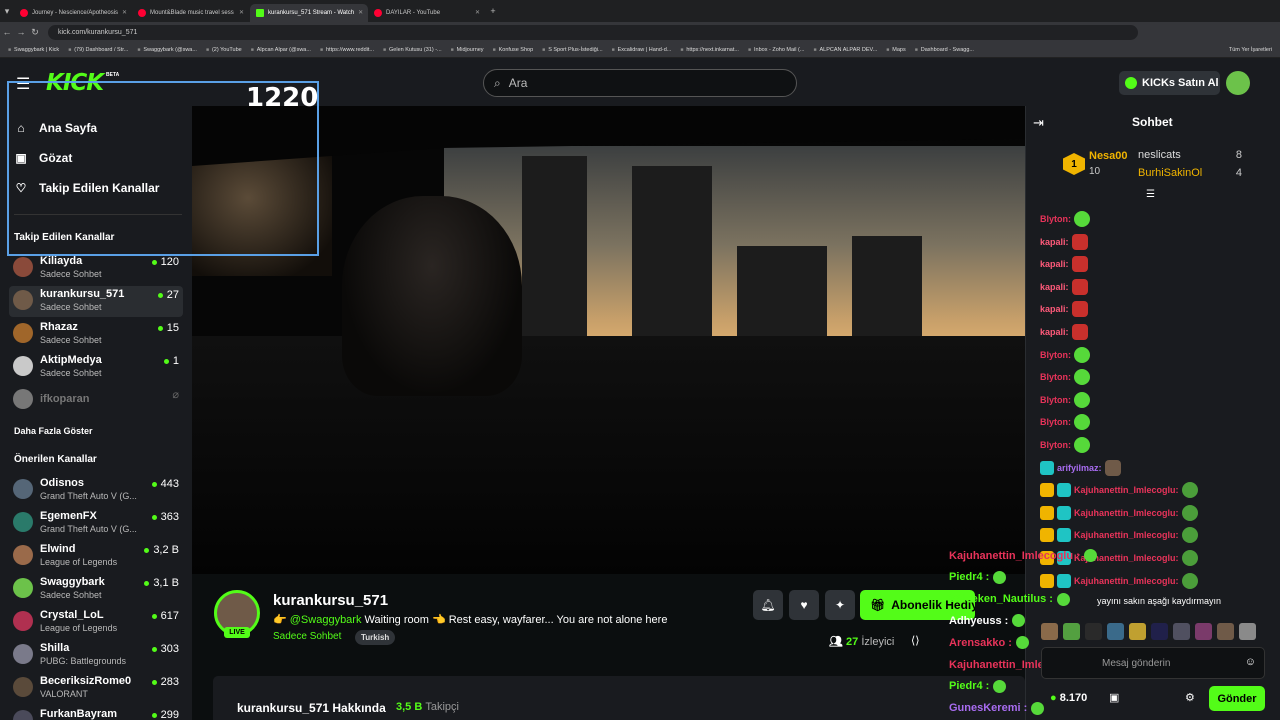 The width and height of the screenshot is (1280, 720). I want to click on browser-tab: Journey - Nescience/Apotheosis ✕, so click(73, 13).